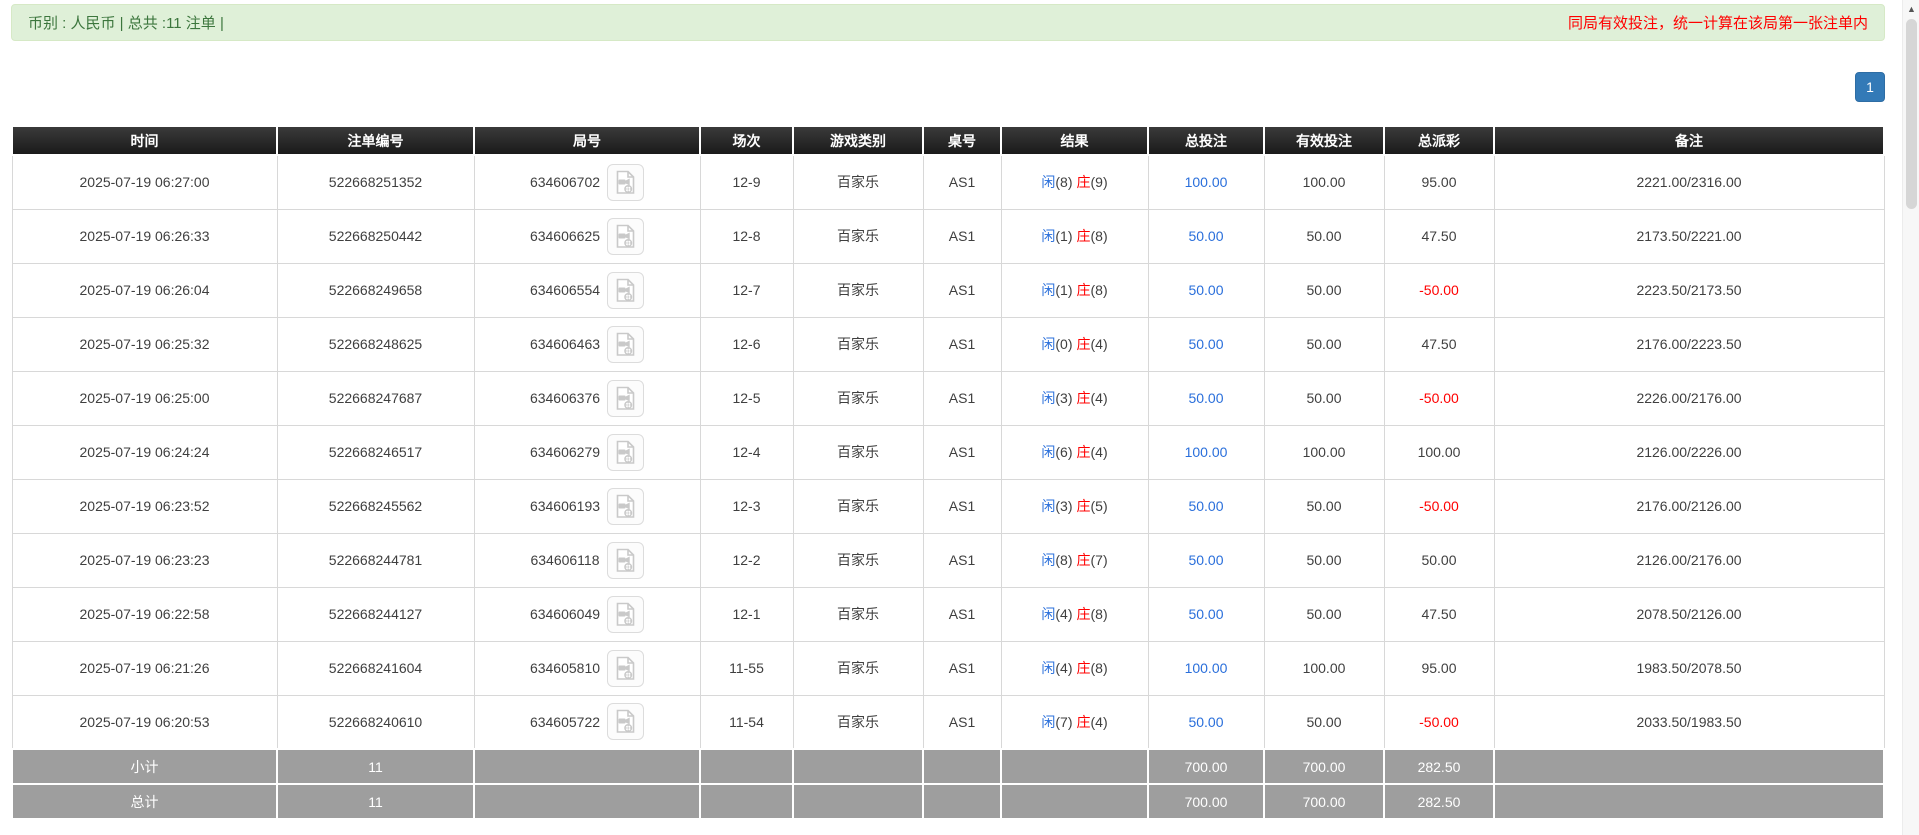  Describe the element at coordinates (1689, 668) in the screenshot. I see `remark-cell: 1983.50/2078.50` at that location.